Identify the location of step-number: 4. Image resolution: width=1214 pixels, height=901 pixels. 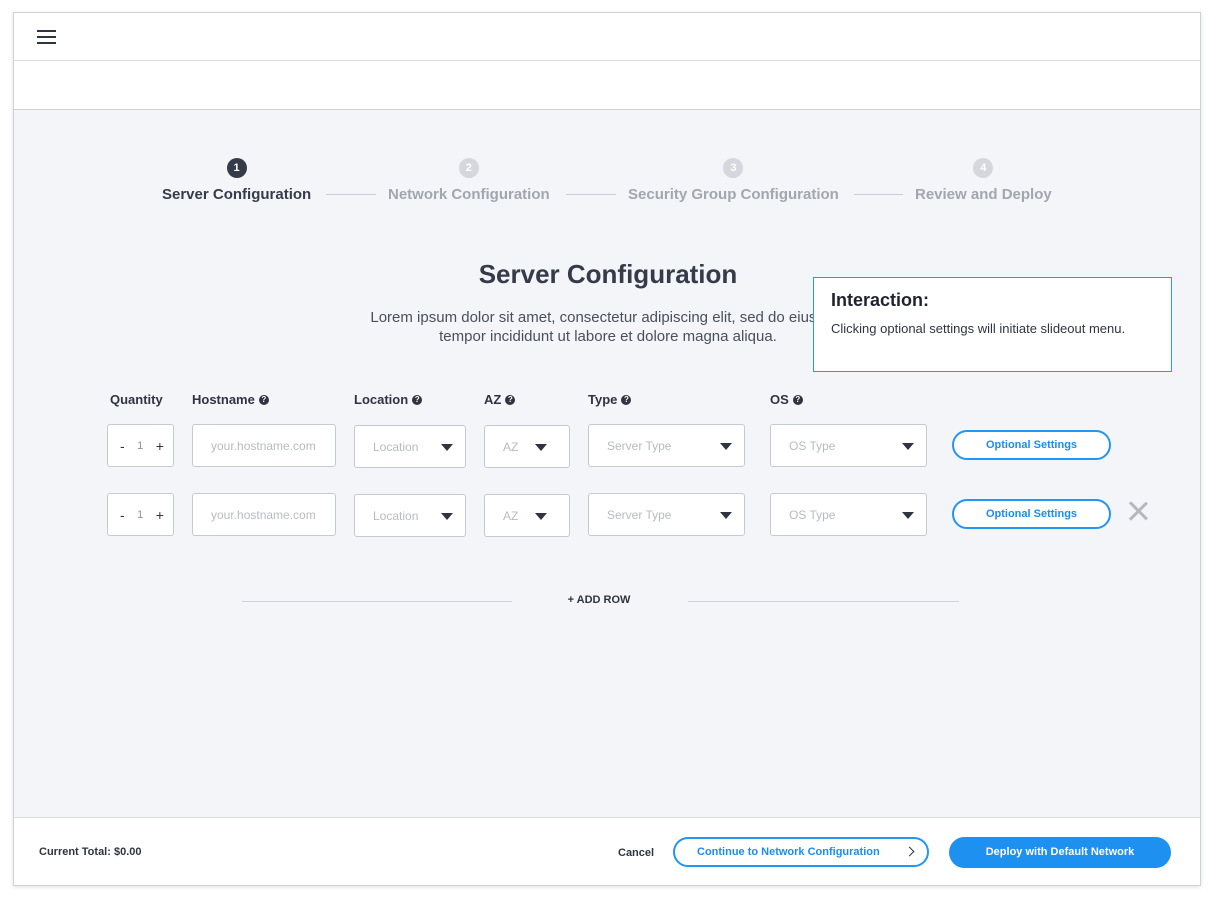
(983, 168).